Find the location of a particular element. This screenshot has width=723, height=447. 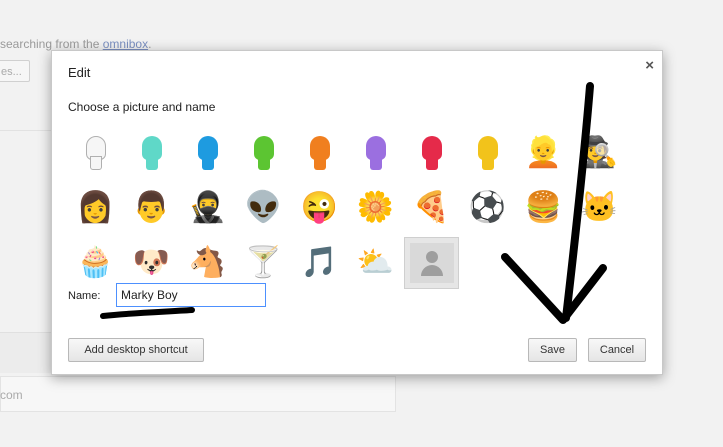

avatar-option: 🌼 is located at coordinates (375, 208).